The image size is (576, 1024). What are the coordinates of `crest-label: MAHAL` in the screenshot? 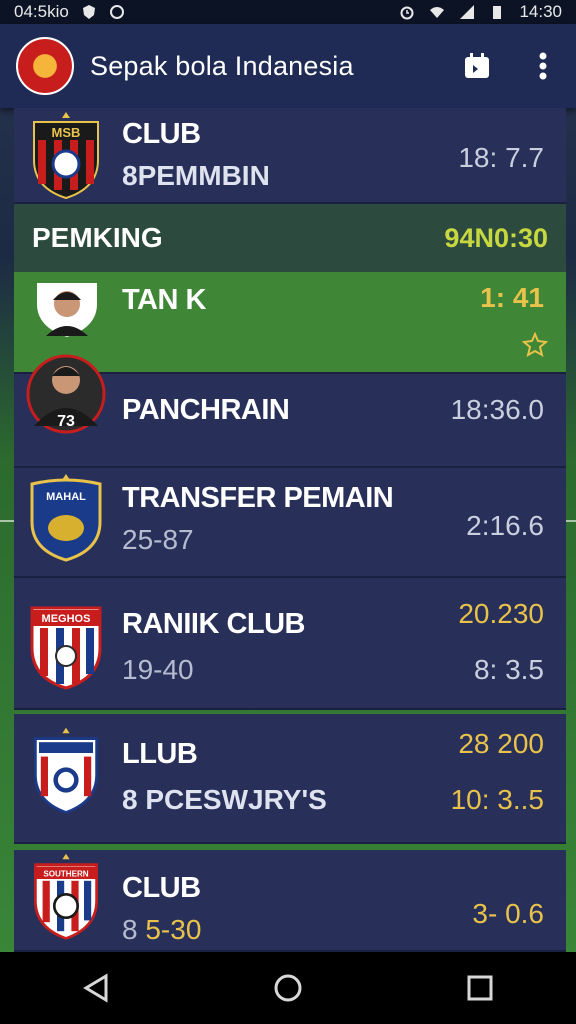 It's located at (66, 497).